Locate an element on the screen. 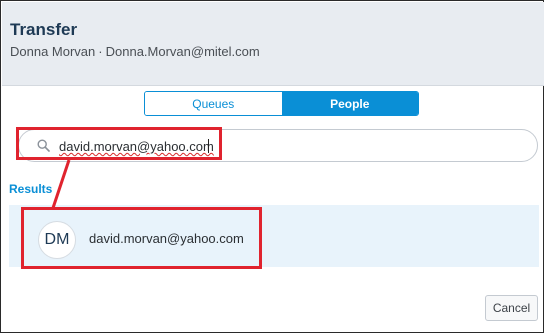 Image resolution: width=544 pixels, height=333 pixels. annotation-highlight-result is located at coordinates (141, 238).